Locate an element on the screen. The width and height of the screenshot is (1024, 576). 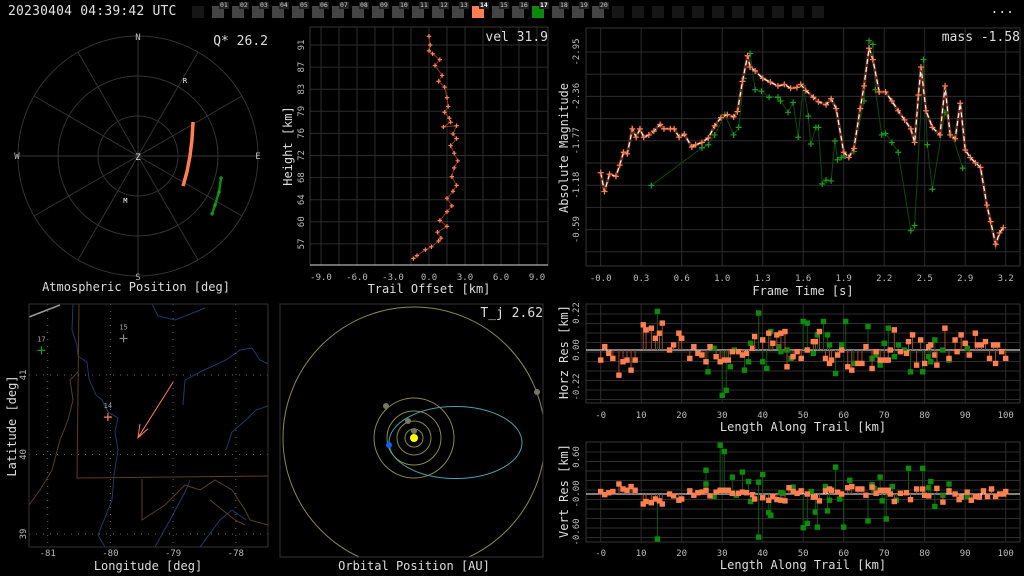
y-tick-label: -2.95 is located at coordinates (577, 51).